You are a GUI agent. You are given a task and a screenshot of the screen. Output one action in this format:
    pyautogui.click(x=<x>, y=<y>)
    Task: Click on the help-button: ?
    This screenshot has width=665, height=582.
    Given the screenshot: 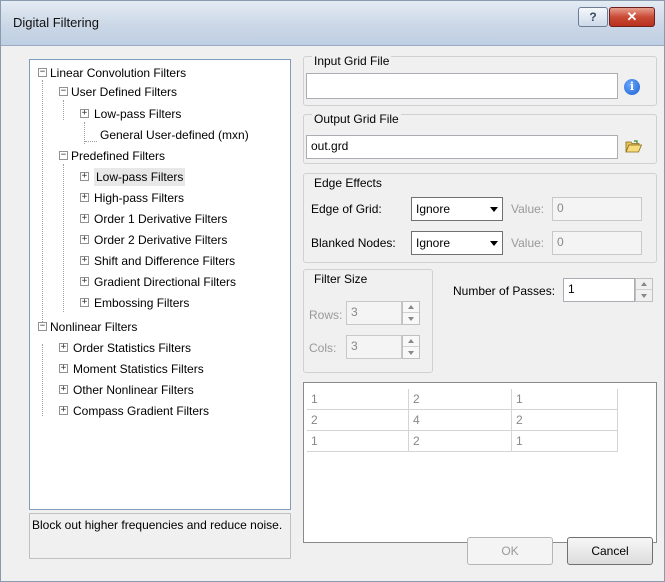 What is the action you would take?
    pyautogui.click(x=593, y=17)
    